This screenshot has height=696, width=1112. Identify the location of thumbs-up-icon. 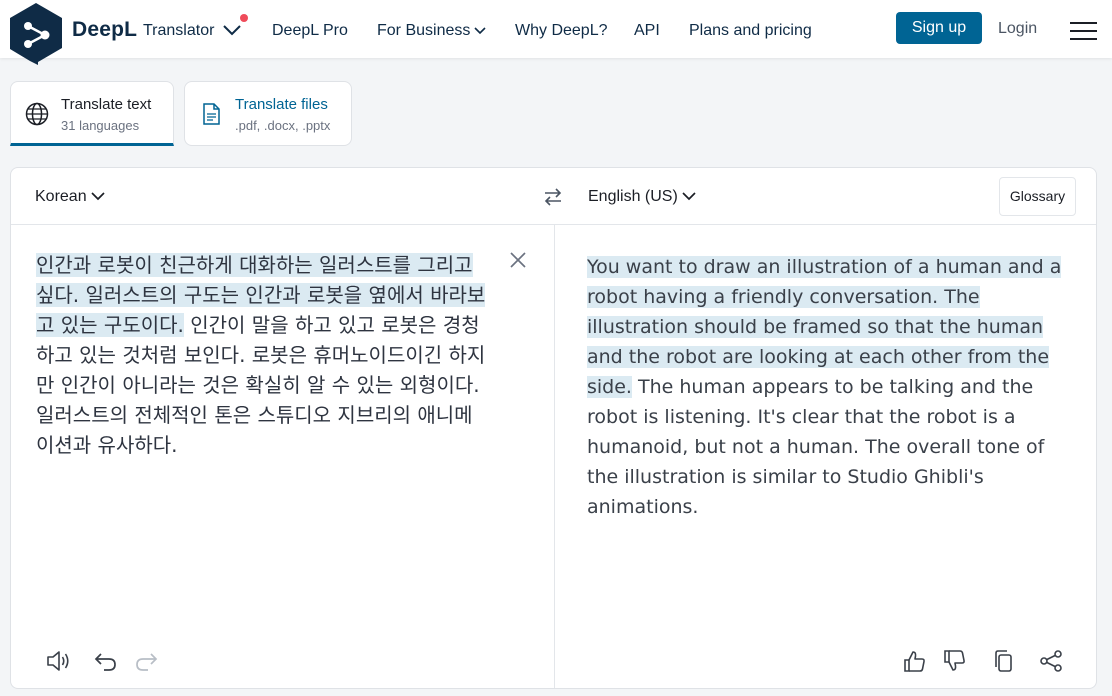
(915, 661).